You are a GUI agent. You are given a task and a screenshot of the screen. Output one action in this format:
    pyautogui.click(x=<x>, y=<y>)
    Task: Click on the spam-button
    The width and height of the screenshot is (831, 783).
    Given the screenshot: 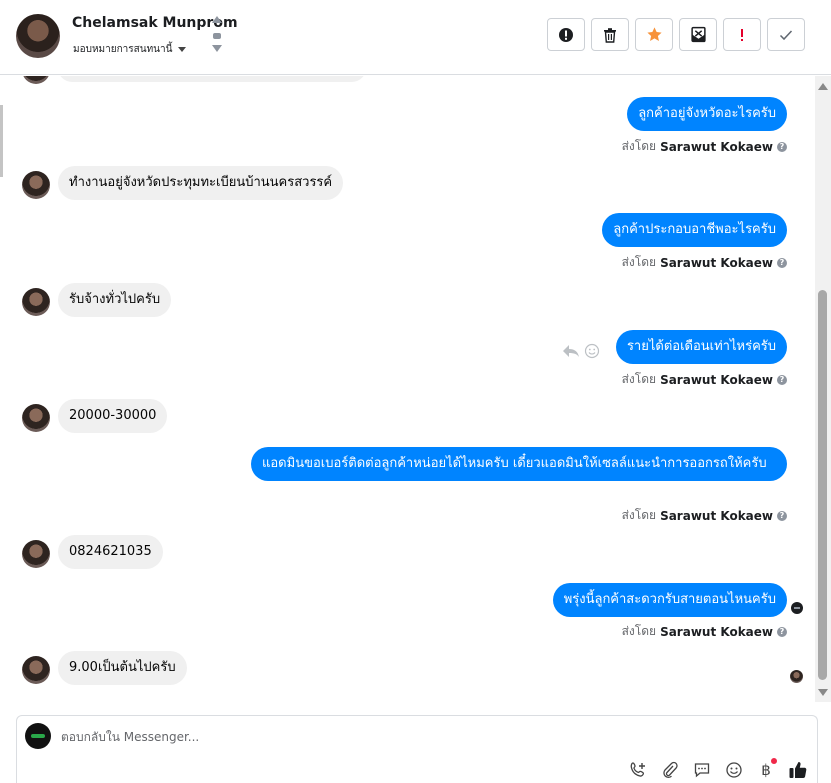 What is the action you would take?
    pyautogui.click(x=566, y=34)
    